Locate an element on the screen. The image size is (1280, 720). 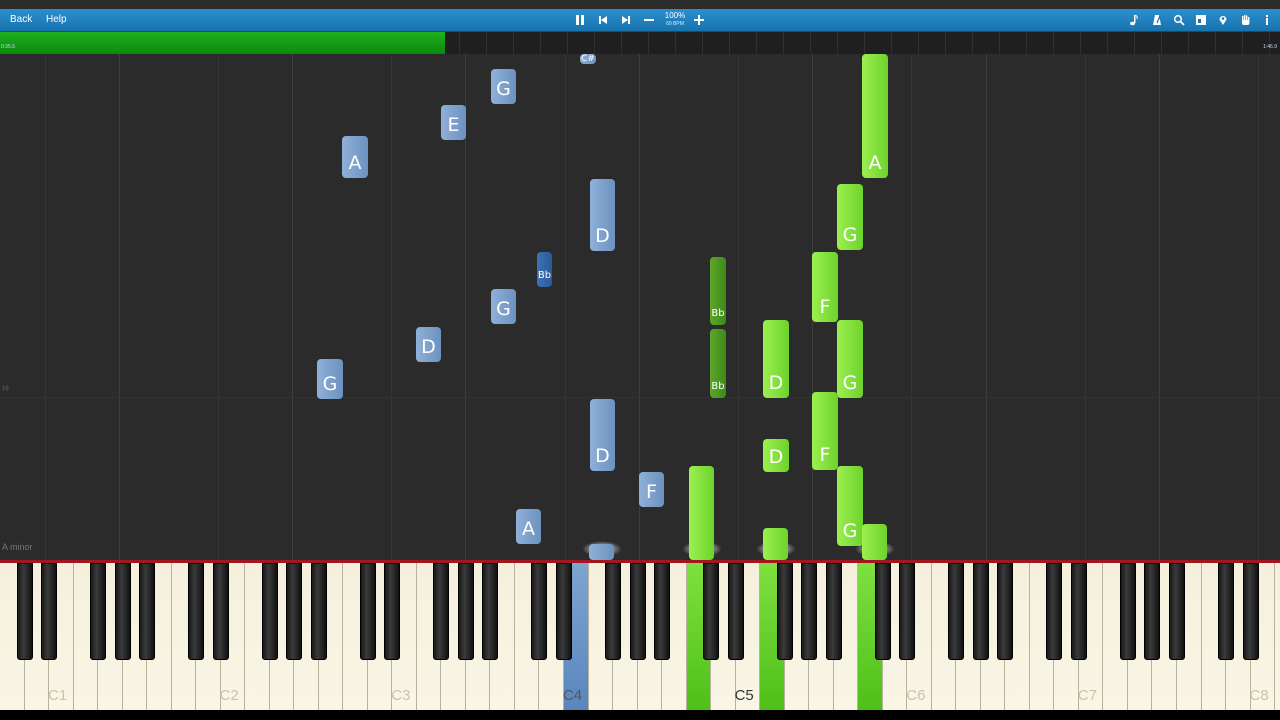
help-button: Help is located at coordinates (56, 20).